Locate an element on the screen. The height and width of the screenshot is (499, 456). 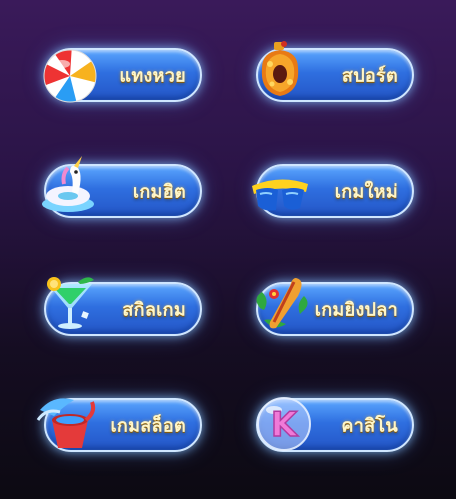
menu-label-fishing-games: เกมยิงปลา is located at coordinates (356, 310).